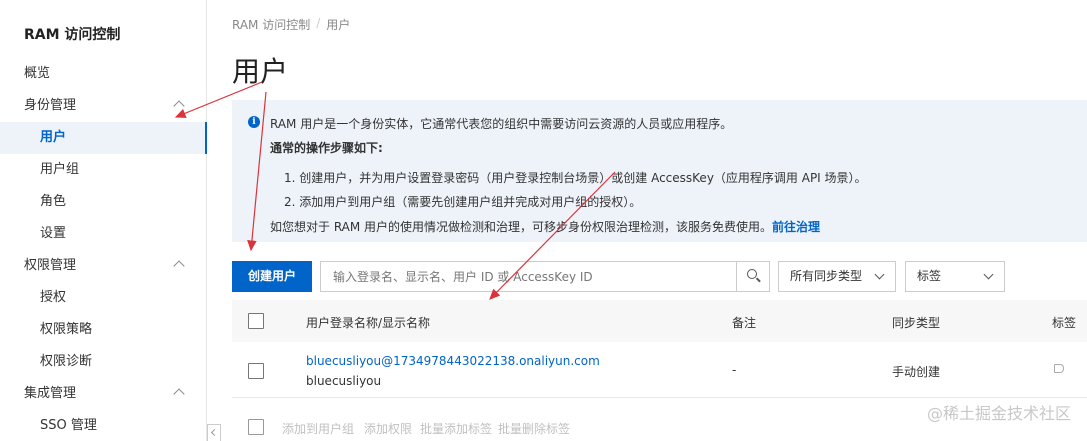 Image resolution: width=1087 pixels, height=441 pixels. Describe the element at coordinates (103, 234) in the screenshot. I see `sidebar-item-settings: 设置` at that location.